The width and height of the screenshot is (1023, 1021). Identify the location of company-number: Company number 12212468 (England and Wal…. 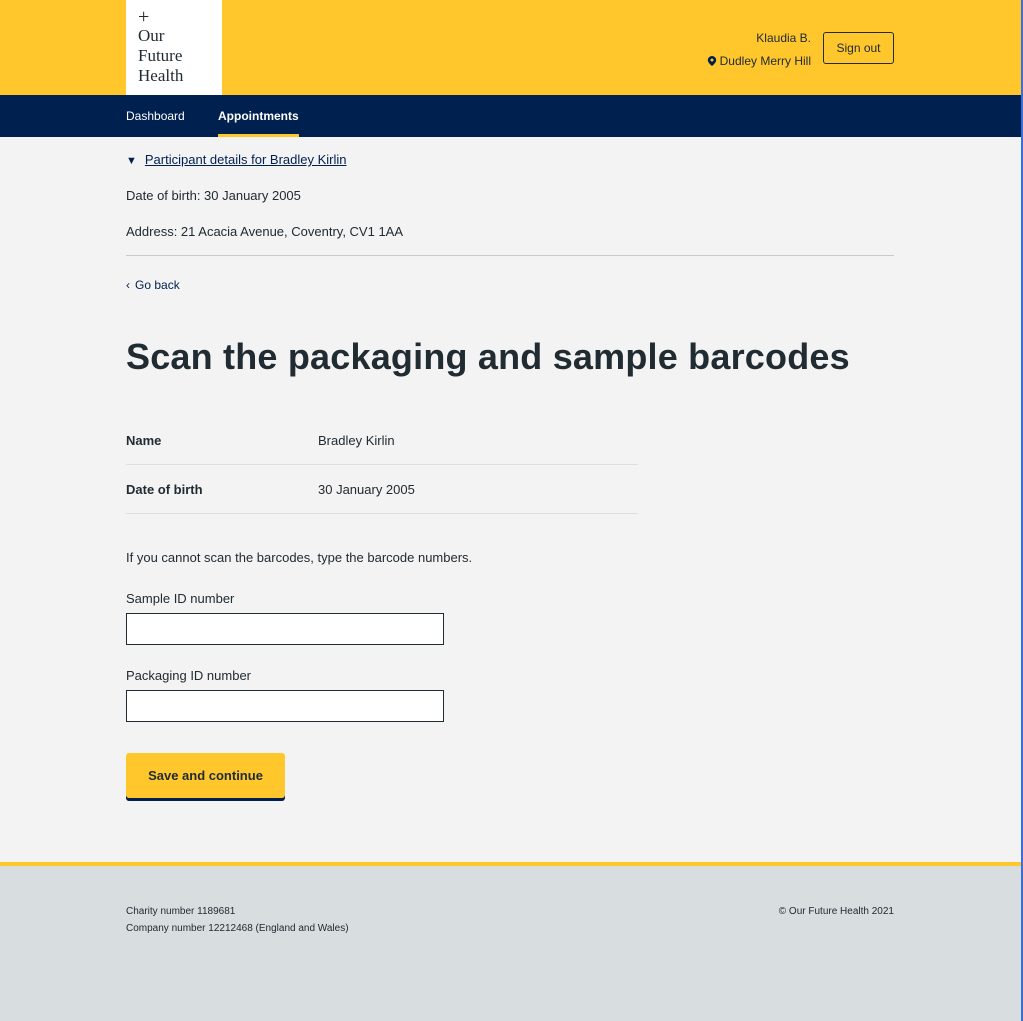
(237, 928).